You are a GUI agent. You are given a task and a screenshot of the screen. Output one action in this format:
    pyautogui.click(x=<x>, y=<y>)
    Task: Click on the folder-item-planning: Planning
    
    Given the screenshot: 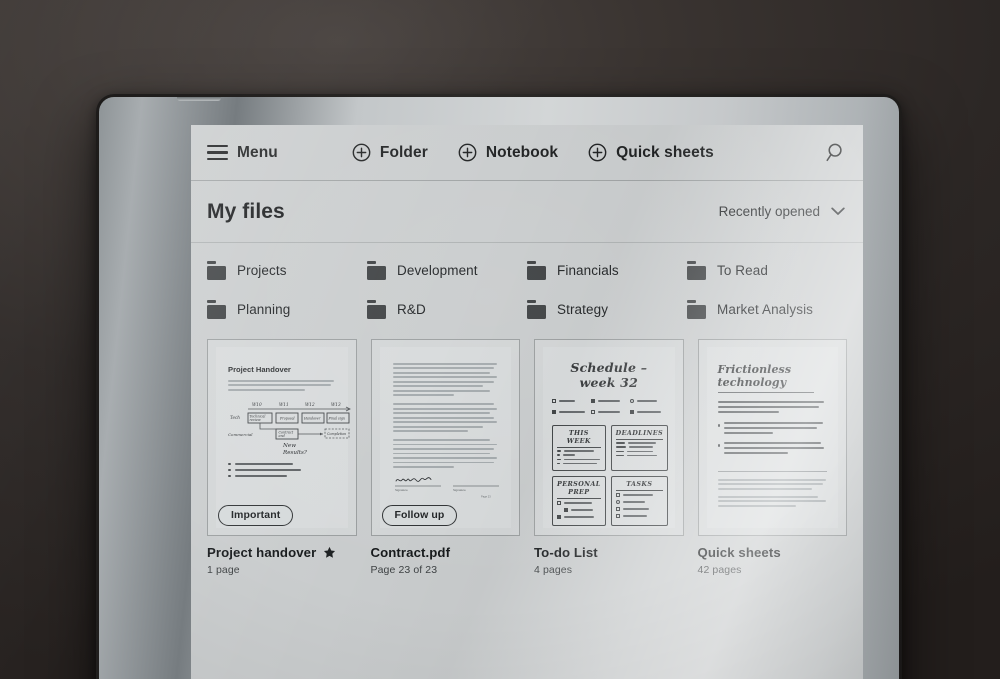 What is the action you would take?
    pyautogui.click(x=287, y=309)
    